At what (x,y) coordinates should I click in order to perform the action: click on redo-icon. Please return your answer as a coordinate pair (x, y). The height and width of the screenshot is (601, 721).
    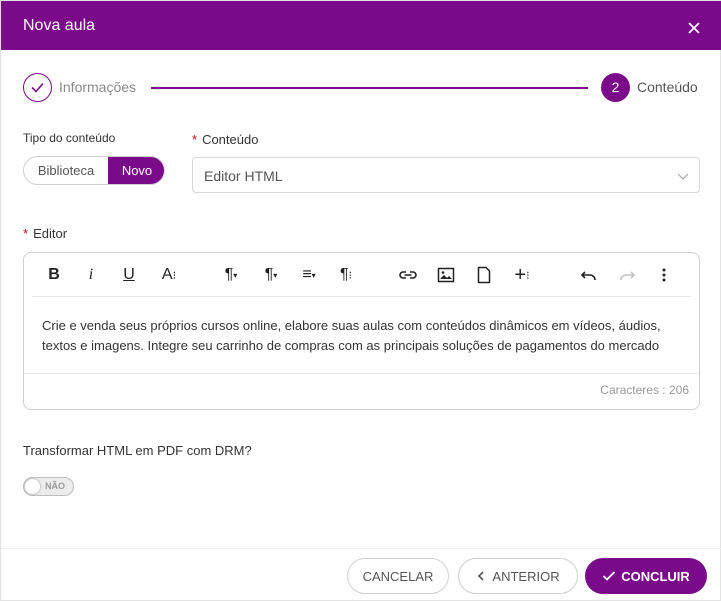
    Looking at the image, I should click on (628, 276).